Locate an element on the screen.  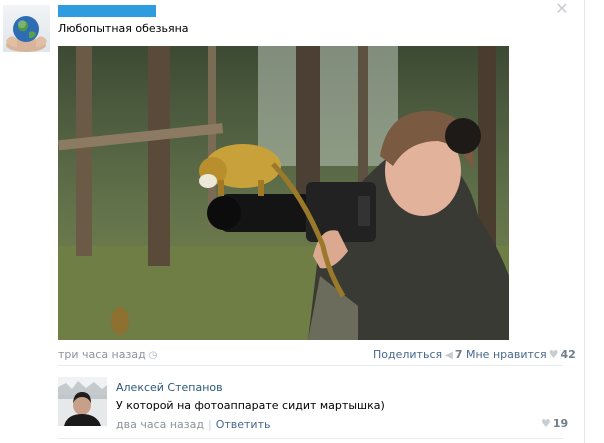
clock-icon: ◷ is located at coordinates (153, 355).